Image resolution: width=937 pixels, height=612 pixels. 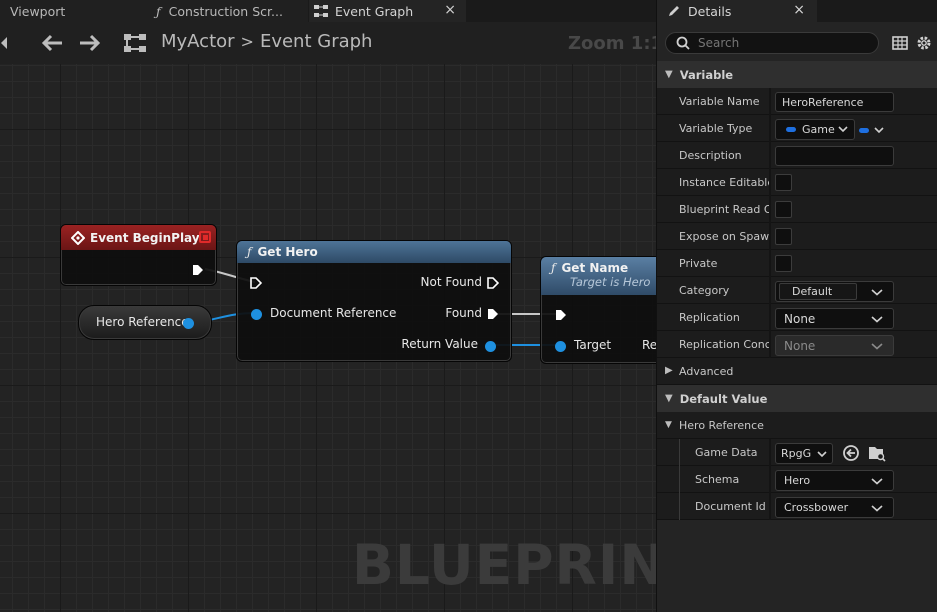 What do you see at coordinates (797, 398) in the screenshot?
I see `section-default-value: ▼ Default Value` at bounding box center [797, 398].